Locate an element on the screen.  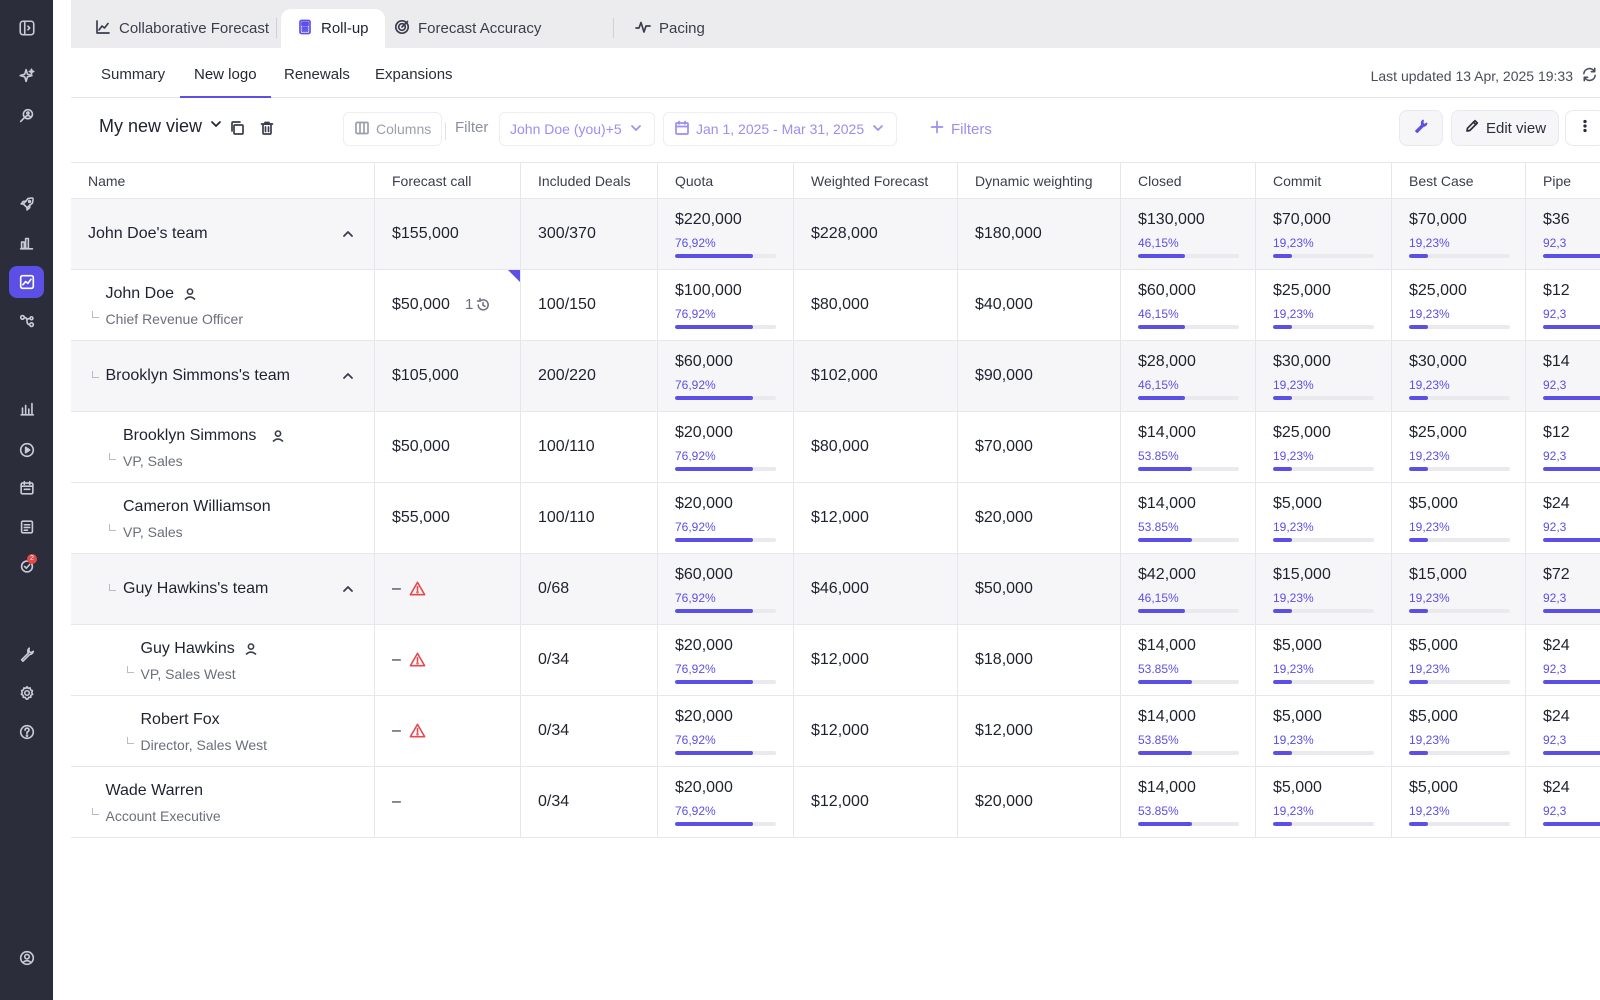
flow-icon is located at coordinates (26, 321).